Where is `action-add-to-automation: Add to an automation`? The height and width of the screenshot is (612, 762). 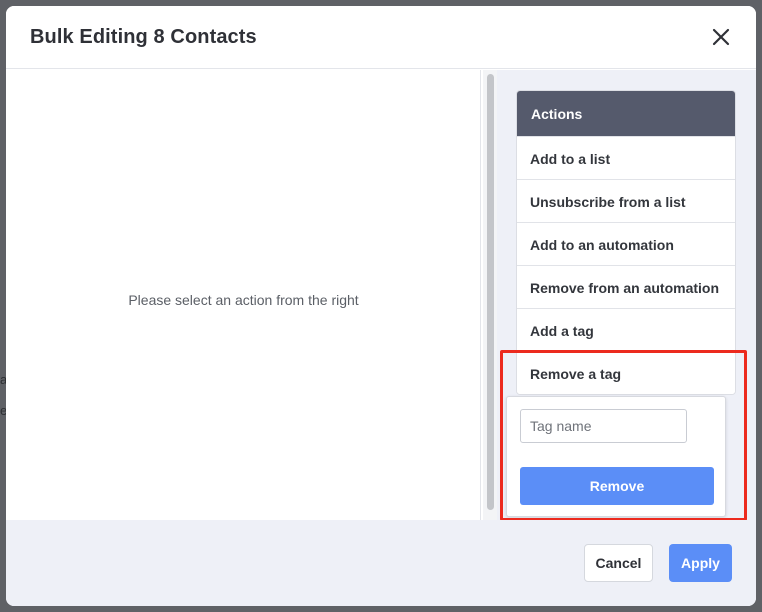 action-add-to-automation: Add to an automation is located at coordinates (626, 243).